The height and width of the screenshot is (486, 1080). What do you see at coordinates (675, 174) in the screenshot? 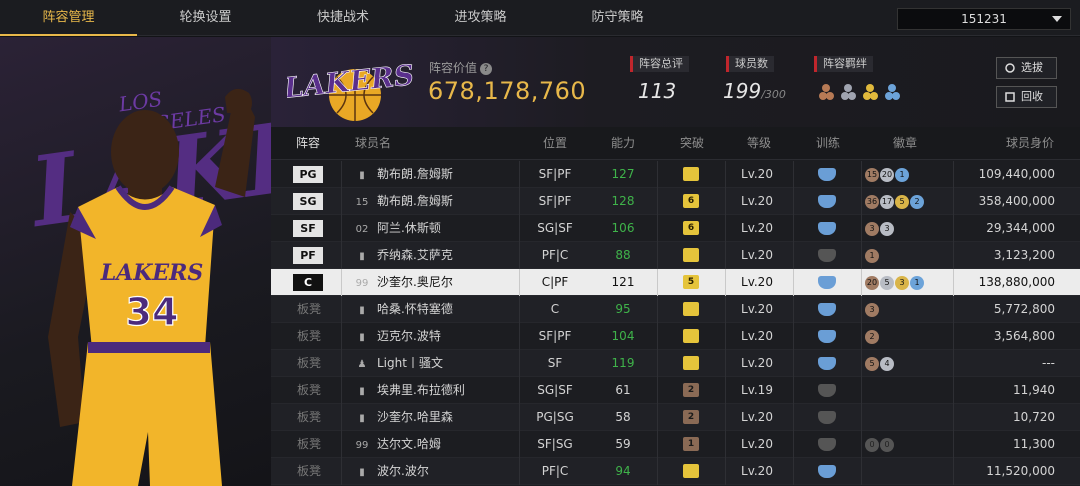
I see `table-row: PG ▮ 勒布朗.詹姆斯 SF|PF 127 Lv.20 15 20 1 109,440,000` at bounding box center [675, 174].